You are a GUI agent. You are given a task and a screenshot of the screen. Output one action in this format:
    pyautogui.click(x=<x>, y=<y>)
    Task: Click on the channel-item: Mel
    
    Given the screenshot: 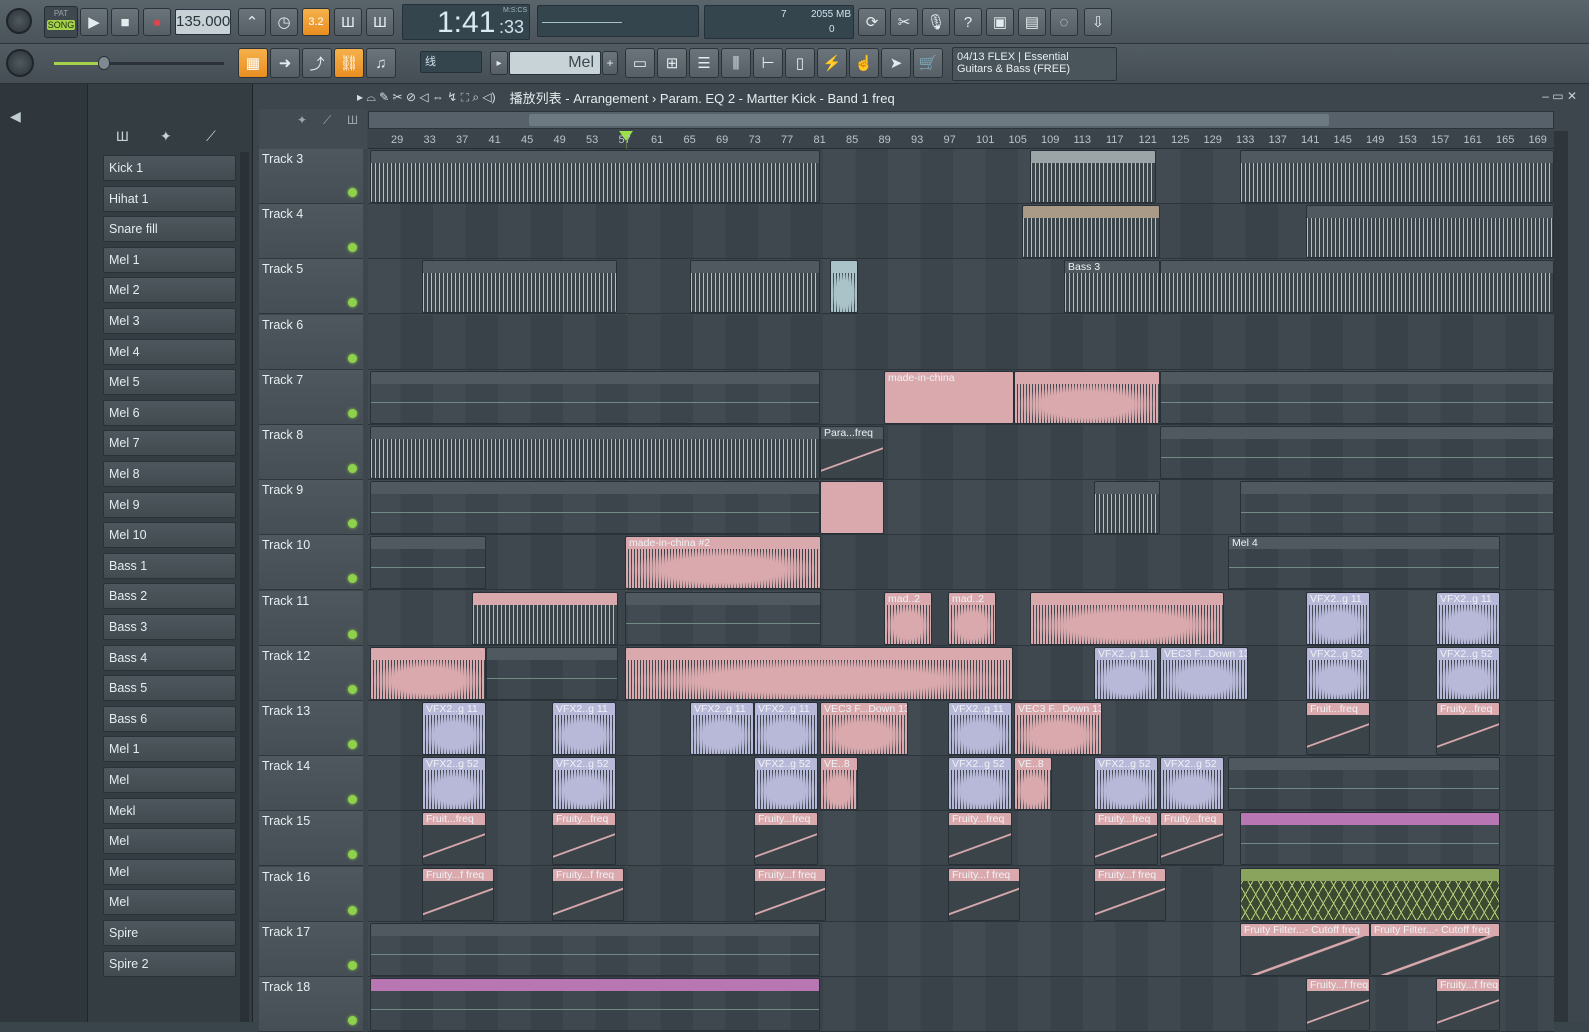 What is the action you would take?
    pyautogui.click(x=169, y=780)
    